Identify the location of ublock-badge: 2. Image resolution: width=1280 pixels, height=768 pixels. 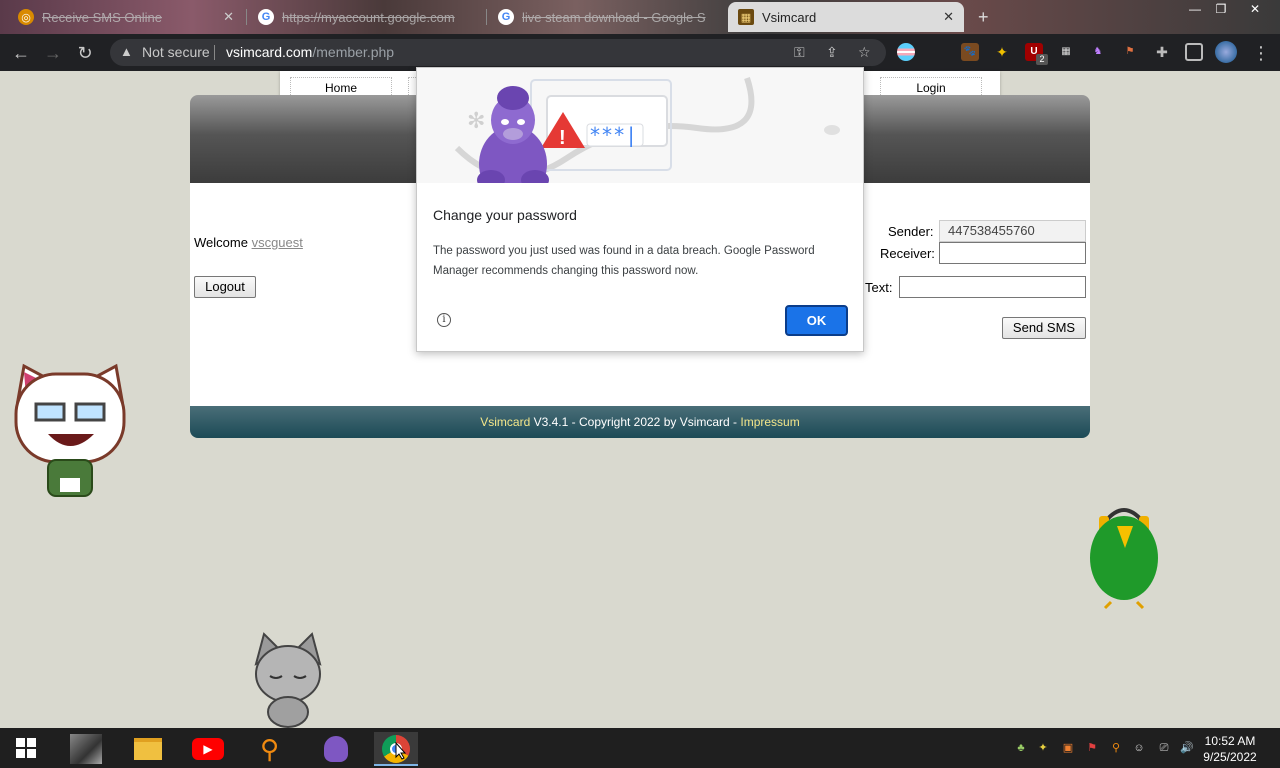
(1042, 59).